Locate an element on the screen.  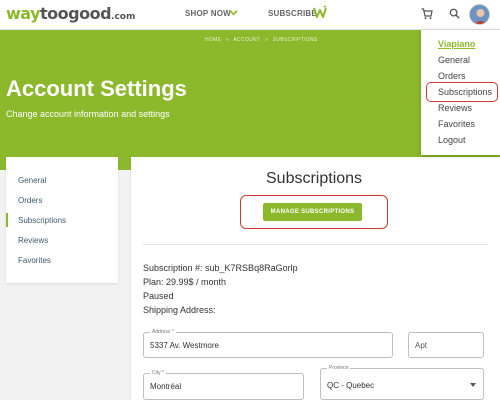
logo-part-com: .com is located at coordinates (123, 17).